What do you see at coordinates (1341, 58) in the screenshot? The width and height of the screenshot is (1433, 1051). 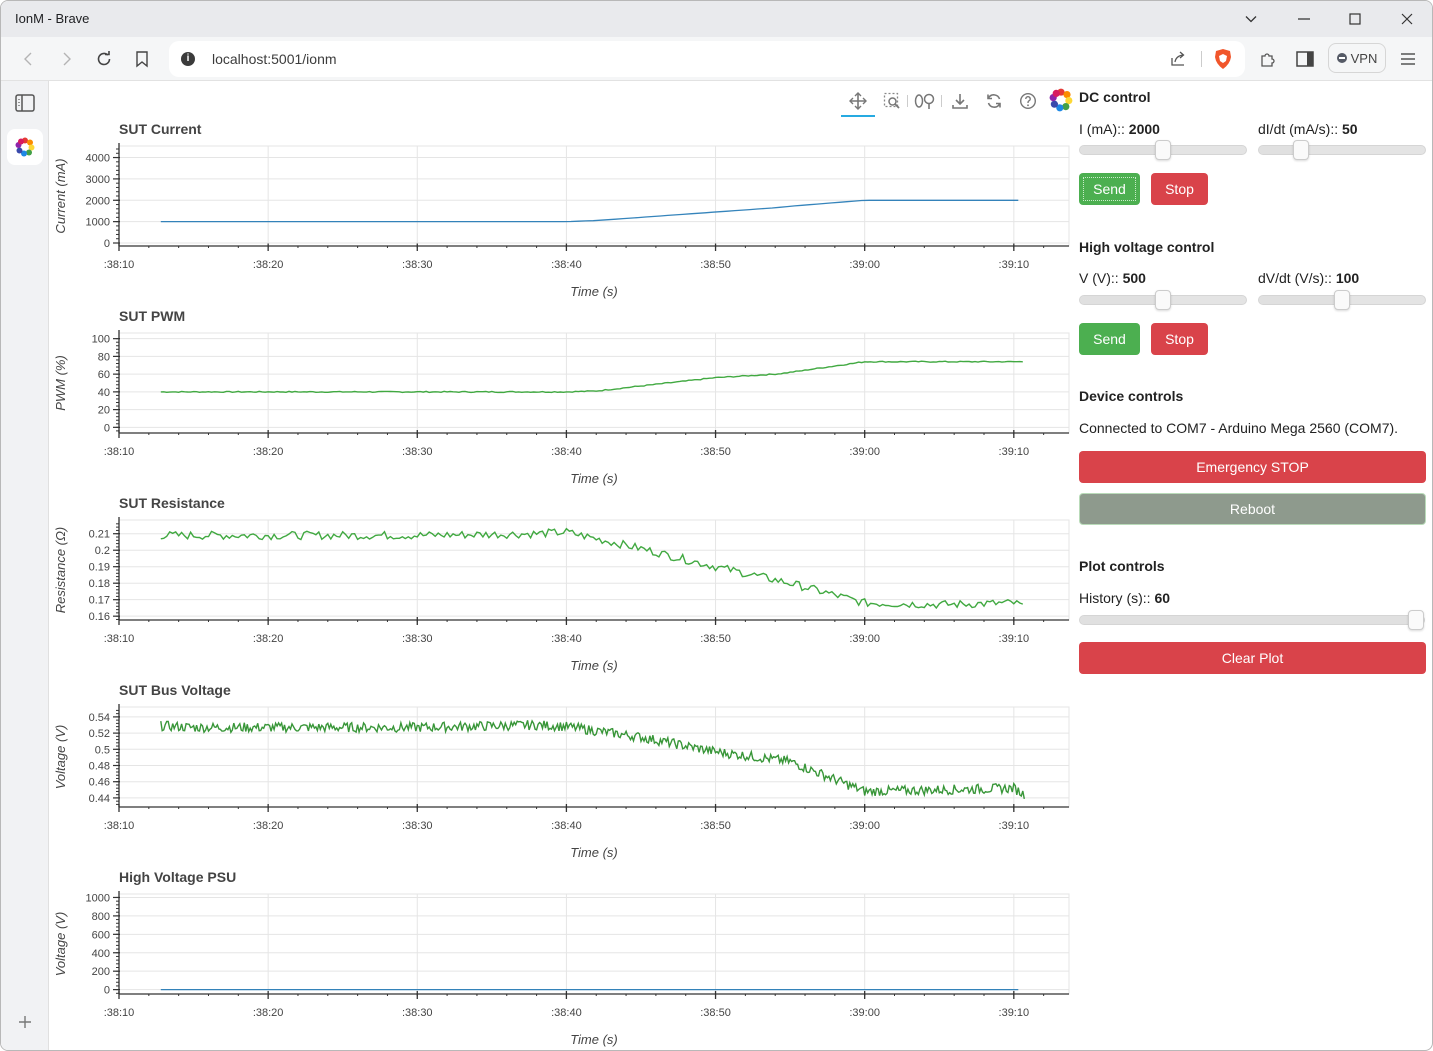 I see `vpn-status-icon` at bounding box center [1341, 58].